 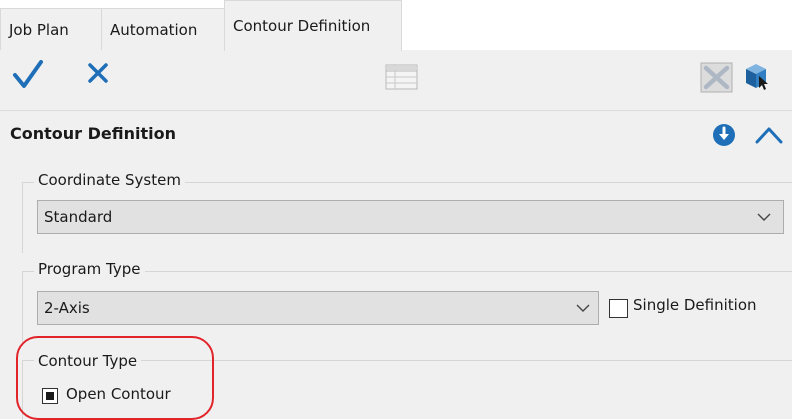 I want to click on tab-bar: Job Plan Automation Contour Definition, so click(x=396, y=25).